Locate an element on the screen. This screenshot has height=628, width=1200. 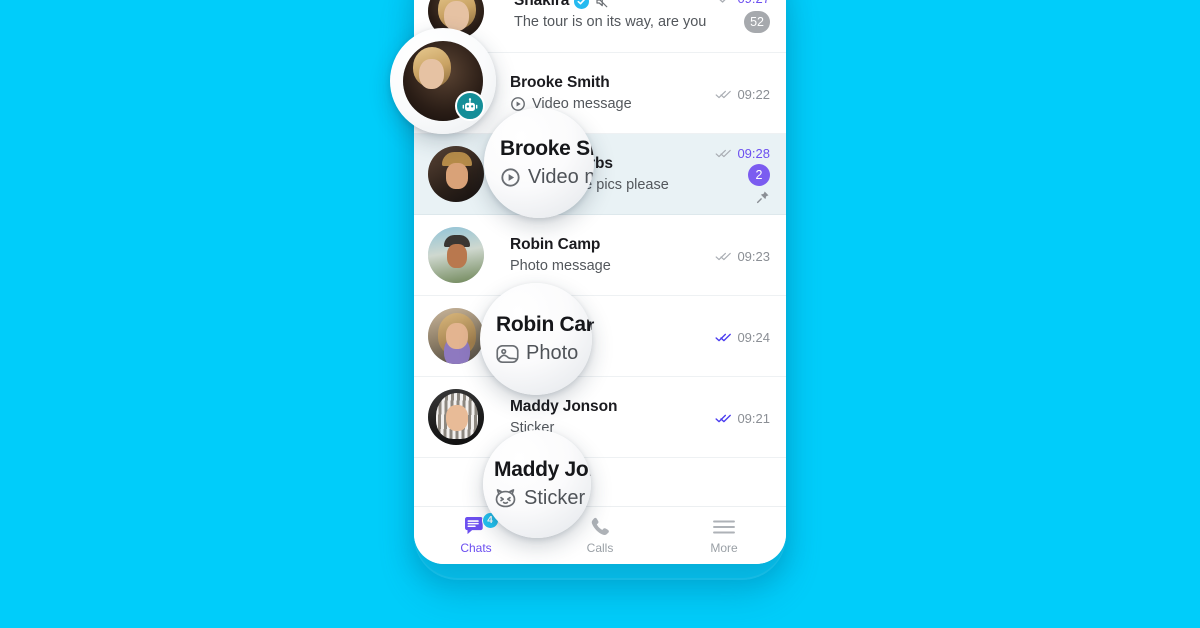
bot-badge-icon is located at coordinates (470, 106).